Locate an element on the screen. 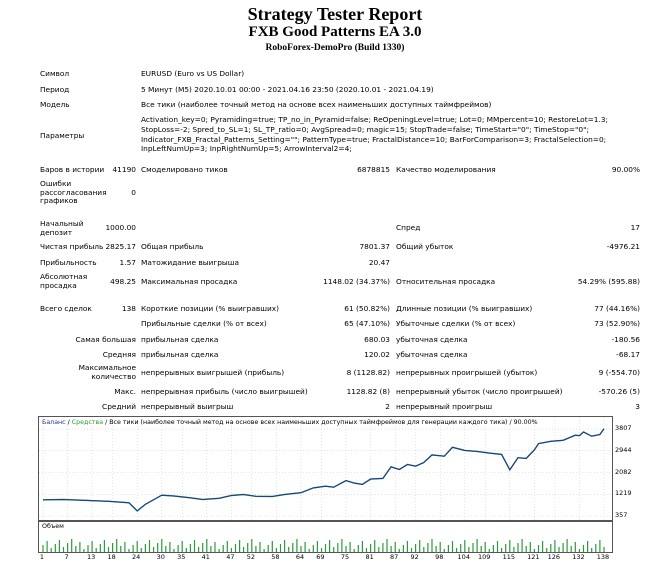 Image resolution: width=670 pixels, height=565 pixels. max-cons-loss-value: -570.26 (5) is located at coordinates (619, 391).